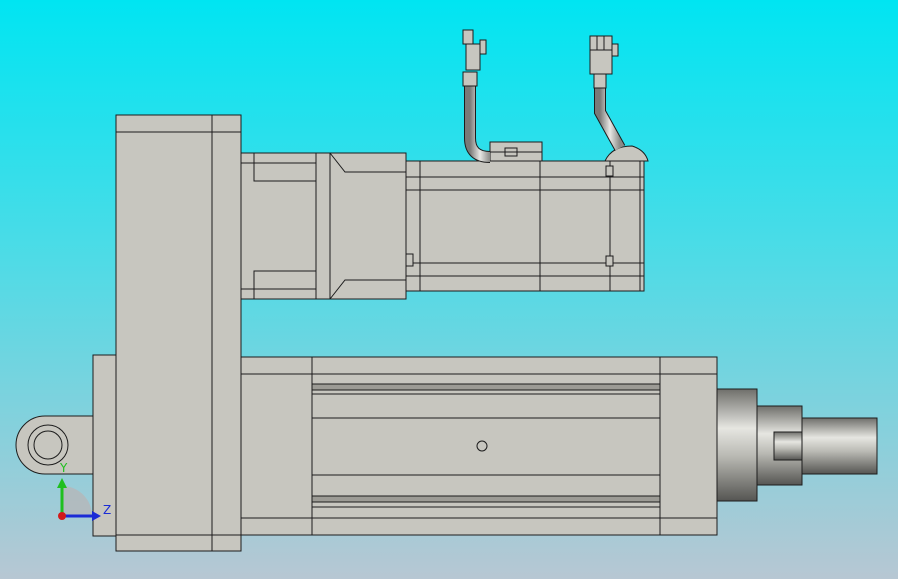 This screenshot has height=579, width=898. Describe the element at coordinates (178, 333) in the screenshot. I see `belt-housing` at that location.